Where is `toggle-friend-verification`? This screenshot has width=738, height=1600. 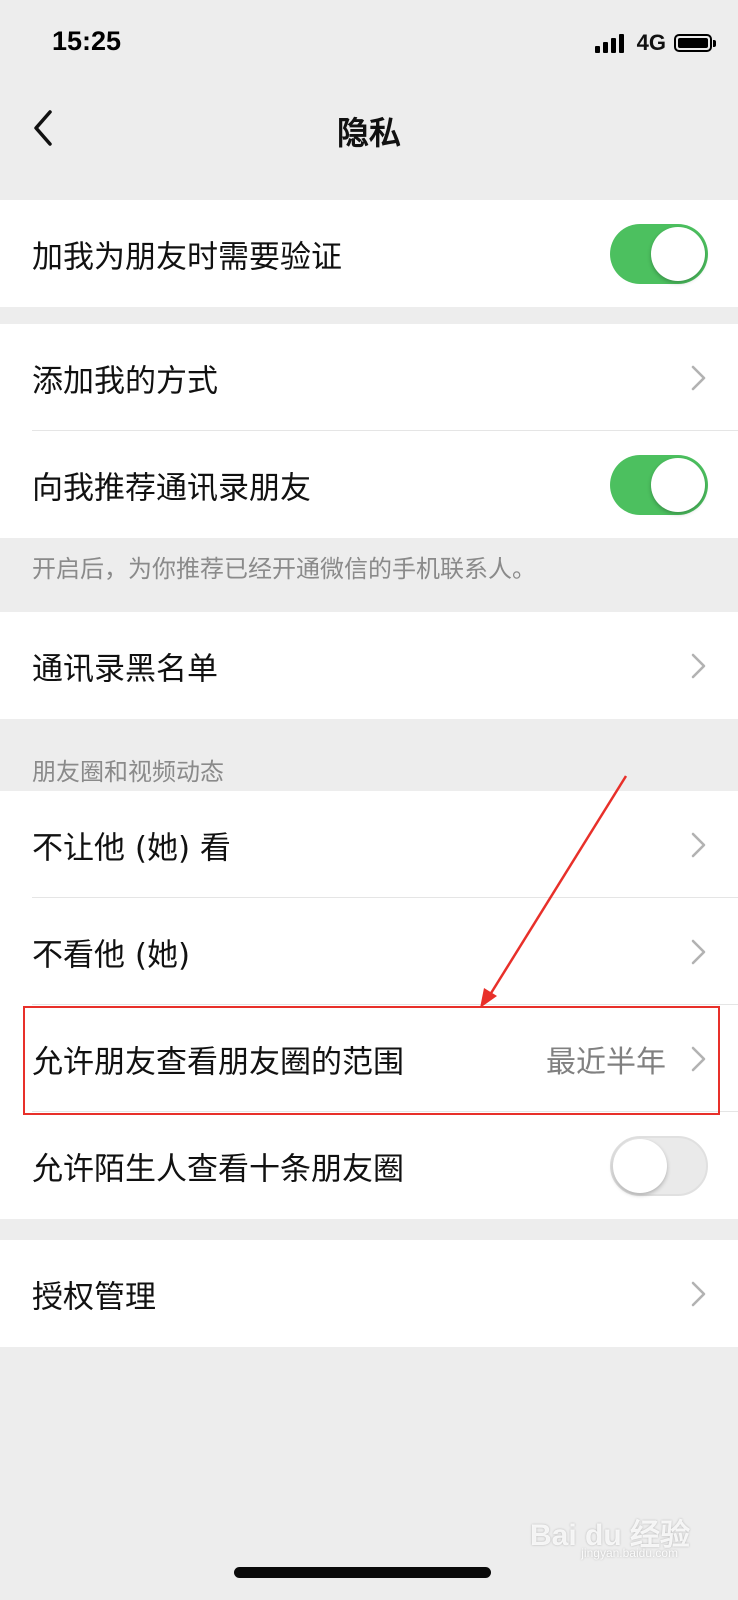
toggle-friend-verification is located at coordinates (659, 253).